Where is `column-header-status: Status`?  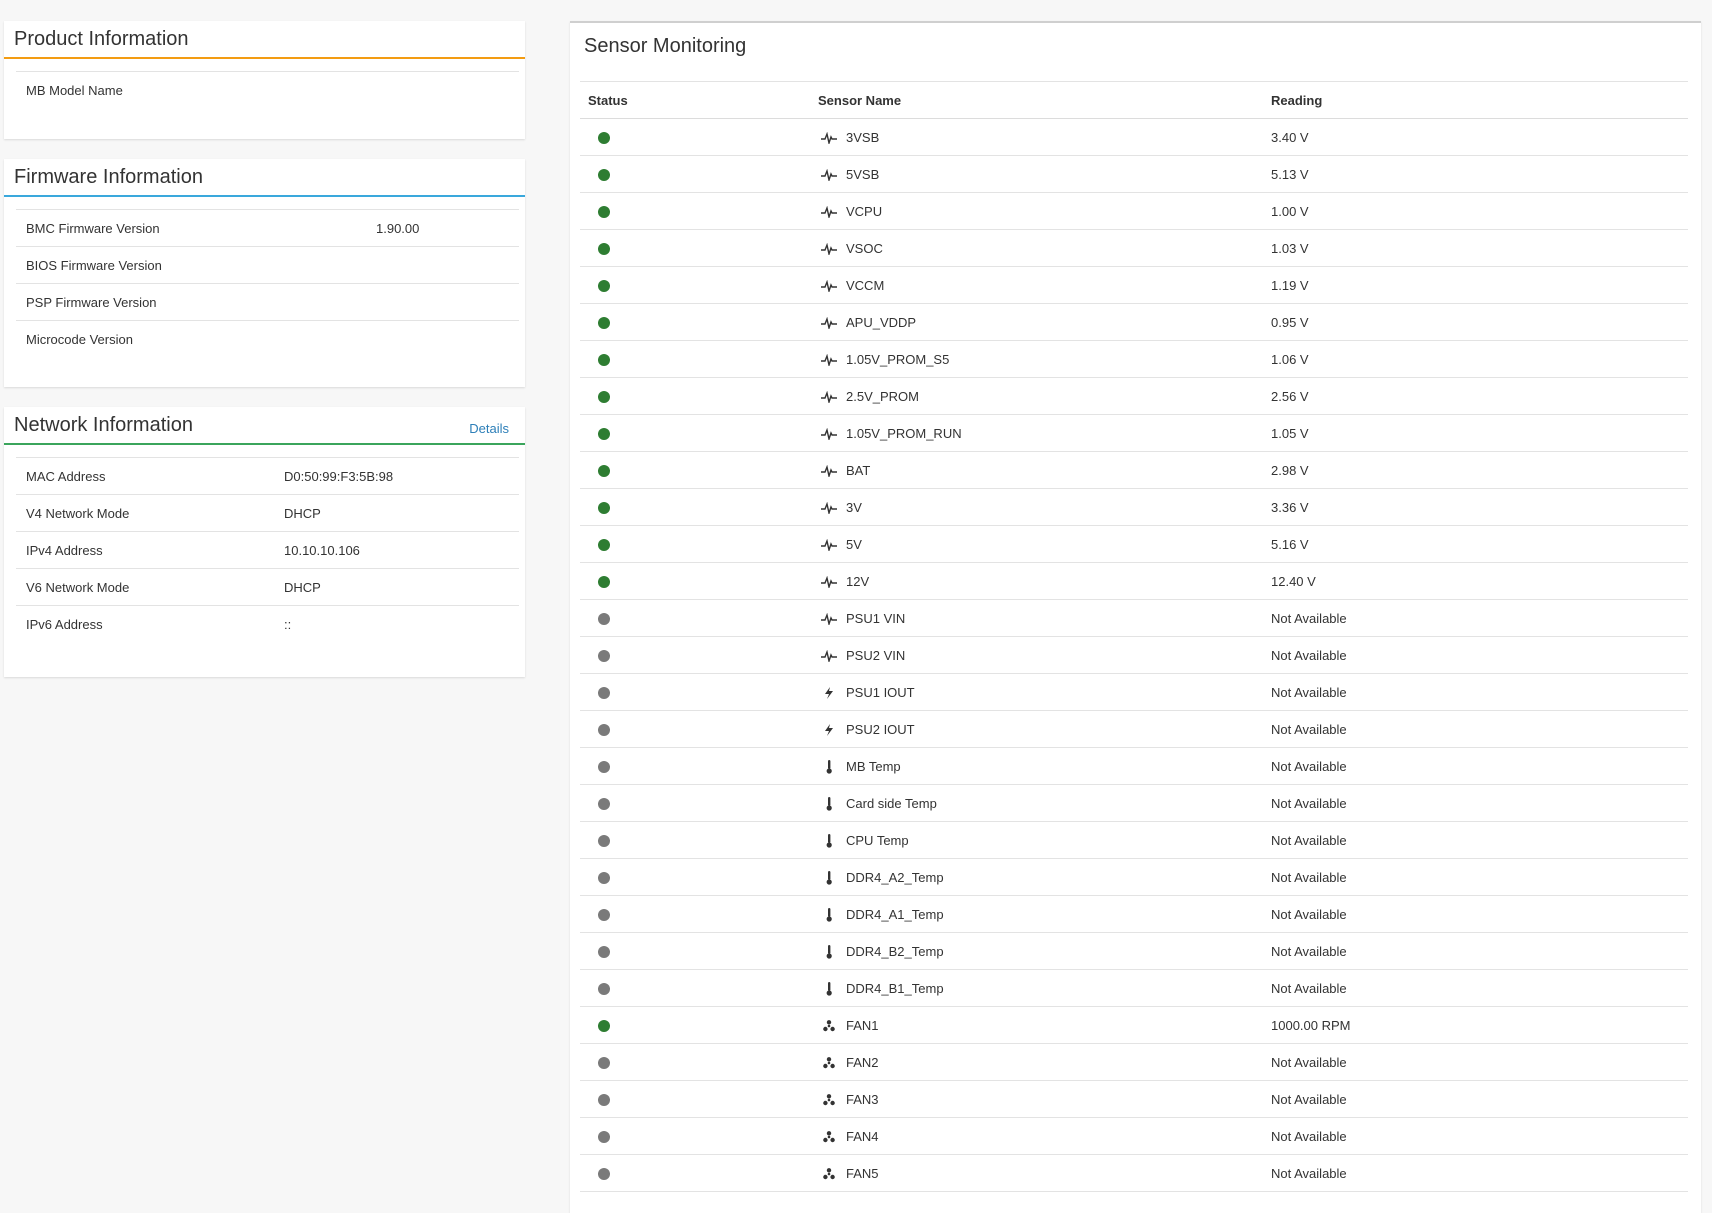
column-header-status: Status is located at coordinates (695, 100).